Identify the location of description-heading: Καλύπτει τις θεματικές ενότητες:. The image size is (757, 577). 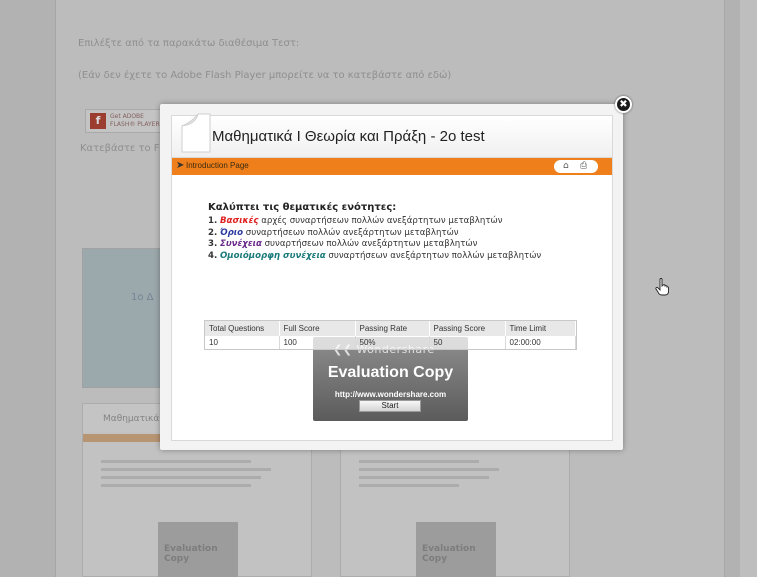
(302, 207).